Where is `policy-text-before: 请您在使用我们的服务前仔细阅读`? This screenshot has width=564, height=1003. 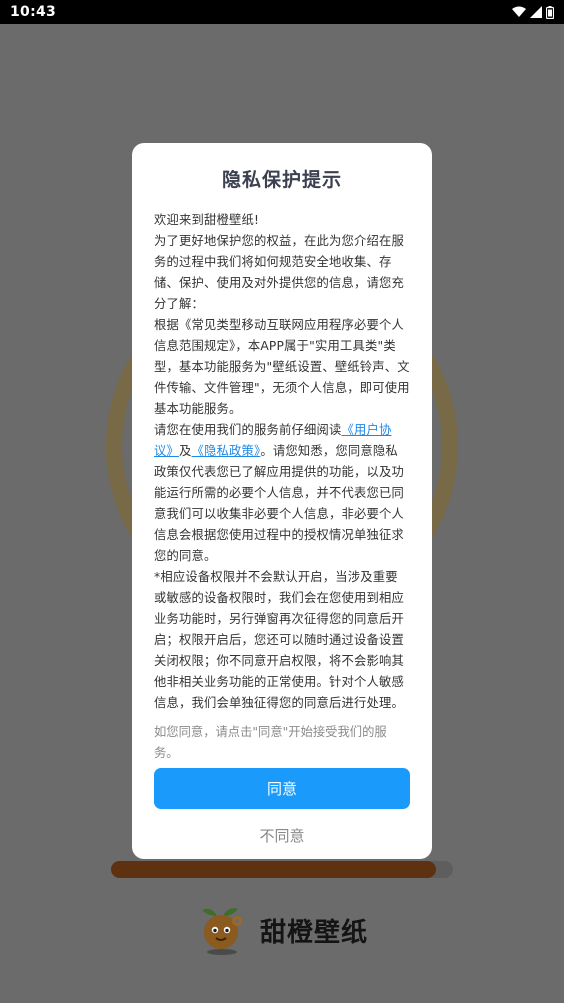 policy-text-before: 请您在使用我们的服务前仔细阅读 is located at coordinates (248, 430).